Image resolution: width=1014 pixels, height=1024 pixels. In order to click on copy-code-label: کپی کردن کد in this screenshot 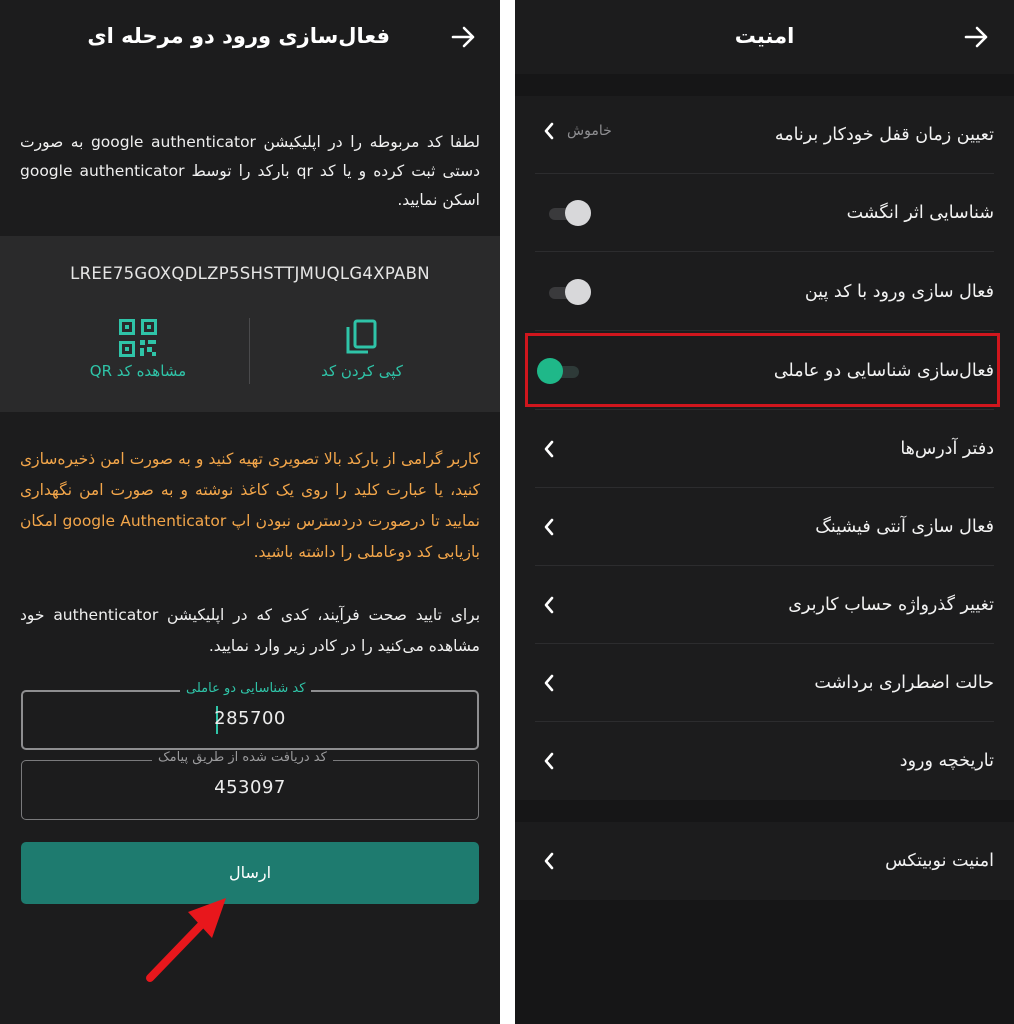, I will do `click(362, 371)`.